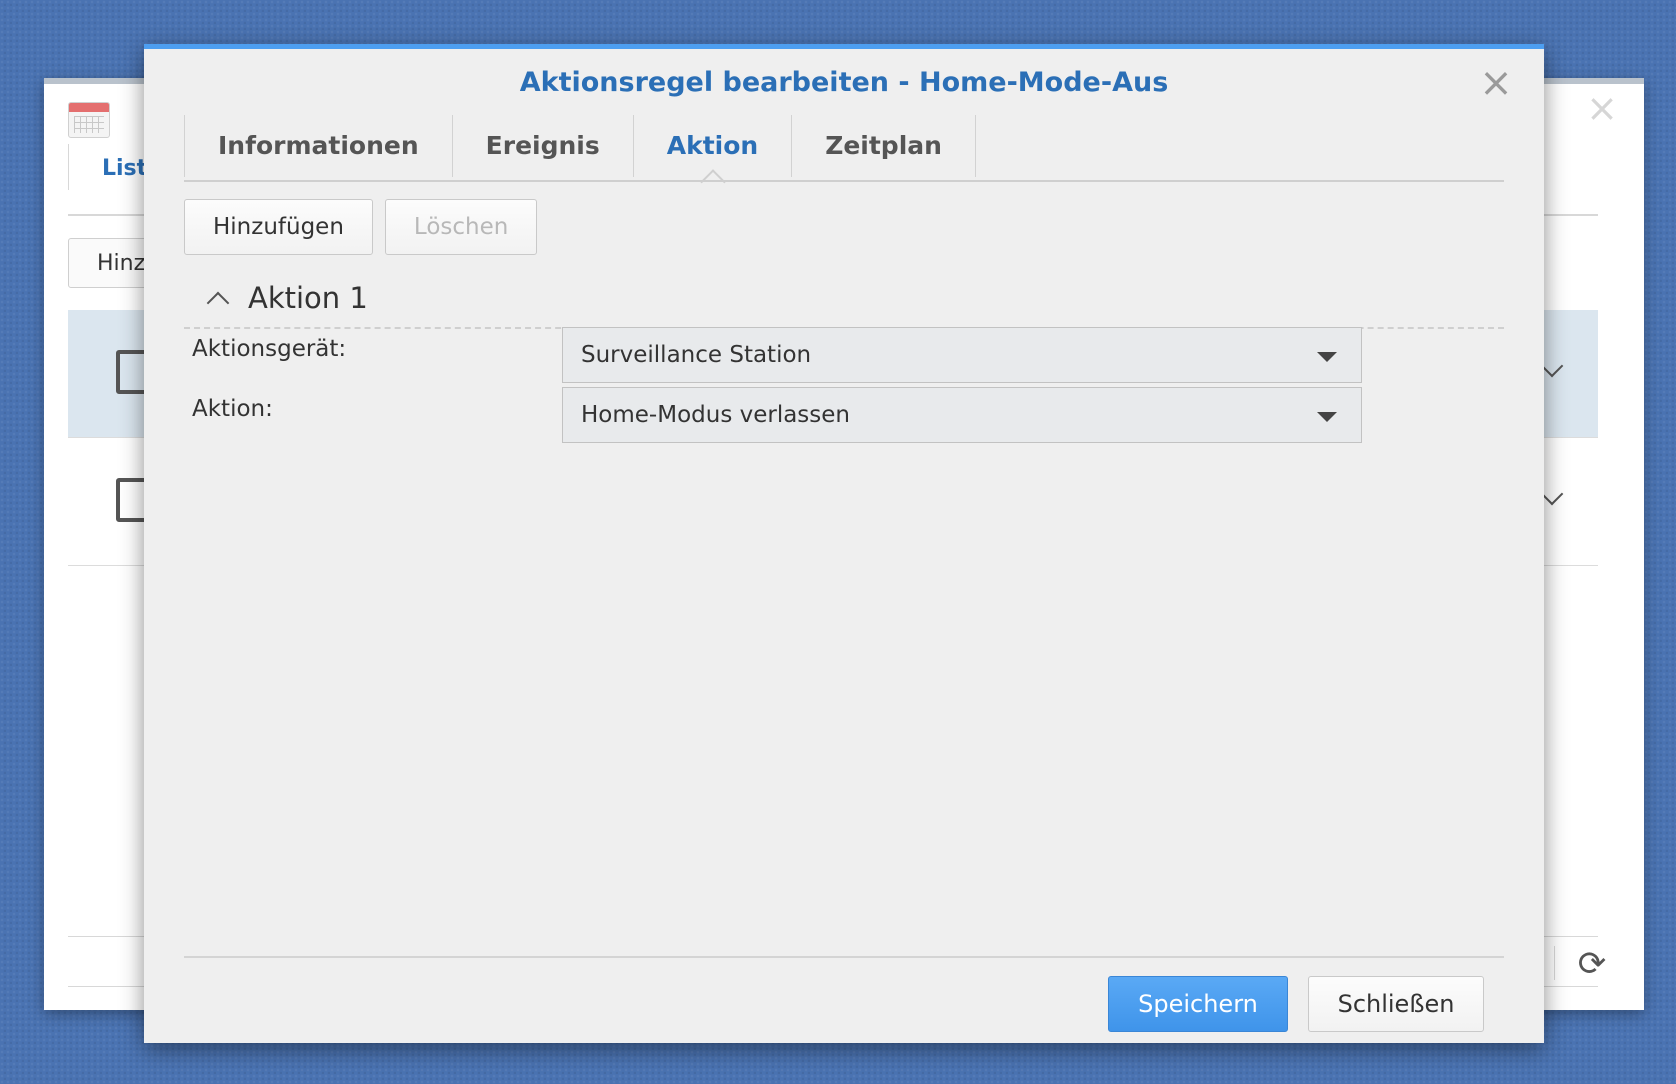 The image size is (1676, 1084). Describe the element at coordinates (1554, 963) in the screenshot. I see `background-footer-separator` at that location.